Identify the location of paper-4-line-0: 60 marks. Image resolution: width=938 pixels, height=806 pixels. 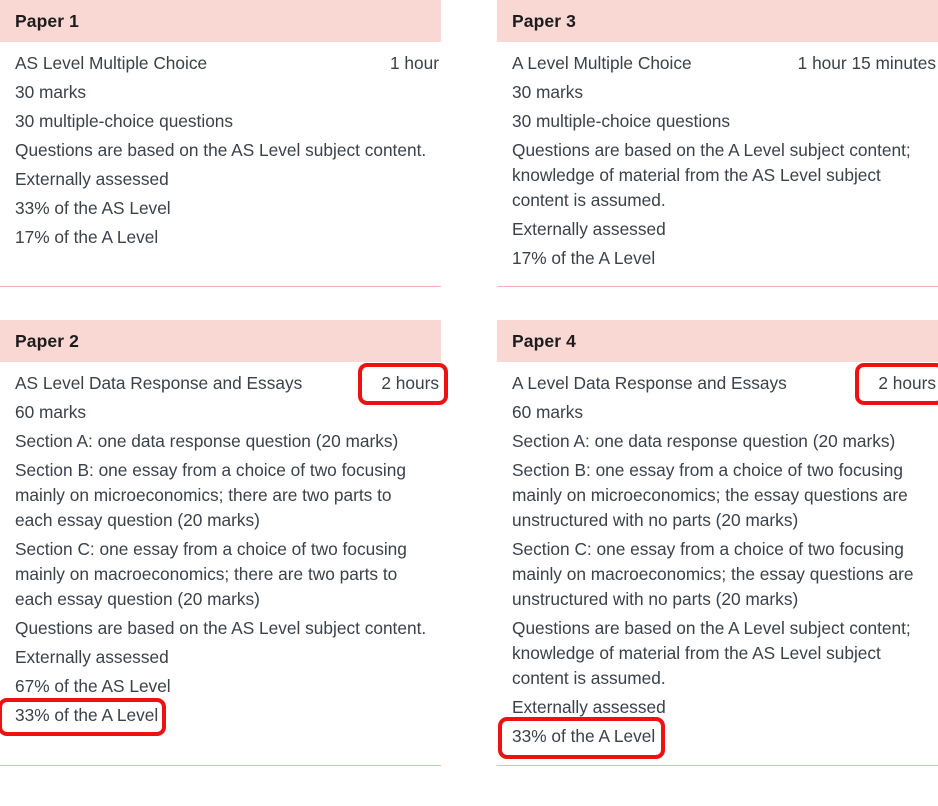
(548, 412).